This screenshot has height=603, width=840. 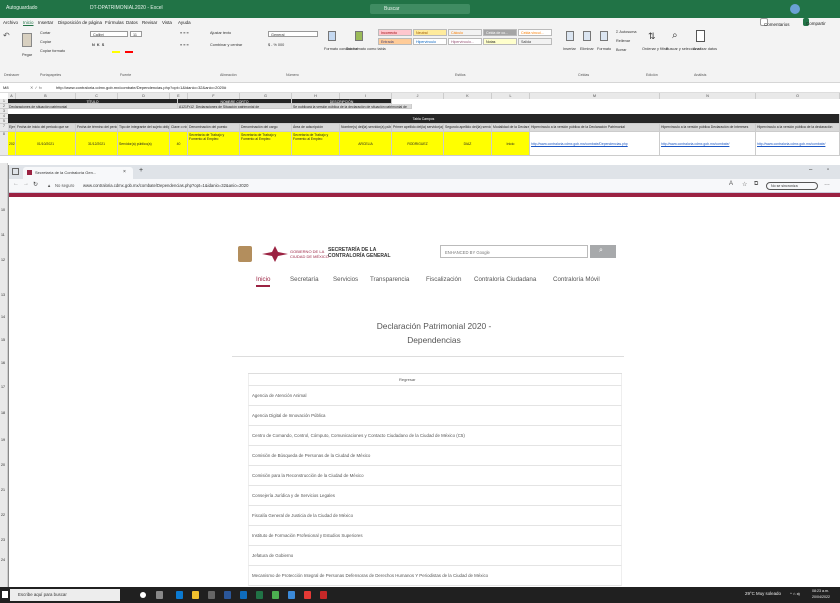 What do you see at coordinates (763, 593) in the screenshot?
I see `weather-widget: 29°C Muy soleado` at bounding box center [763, 593].